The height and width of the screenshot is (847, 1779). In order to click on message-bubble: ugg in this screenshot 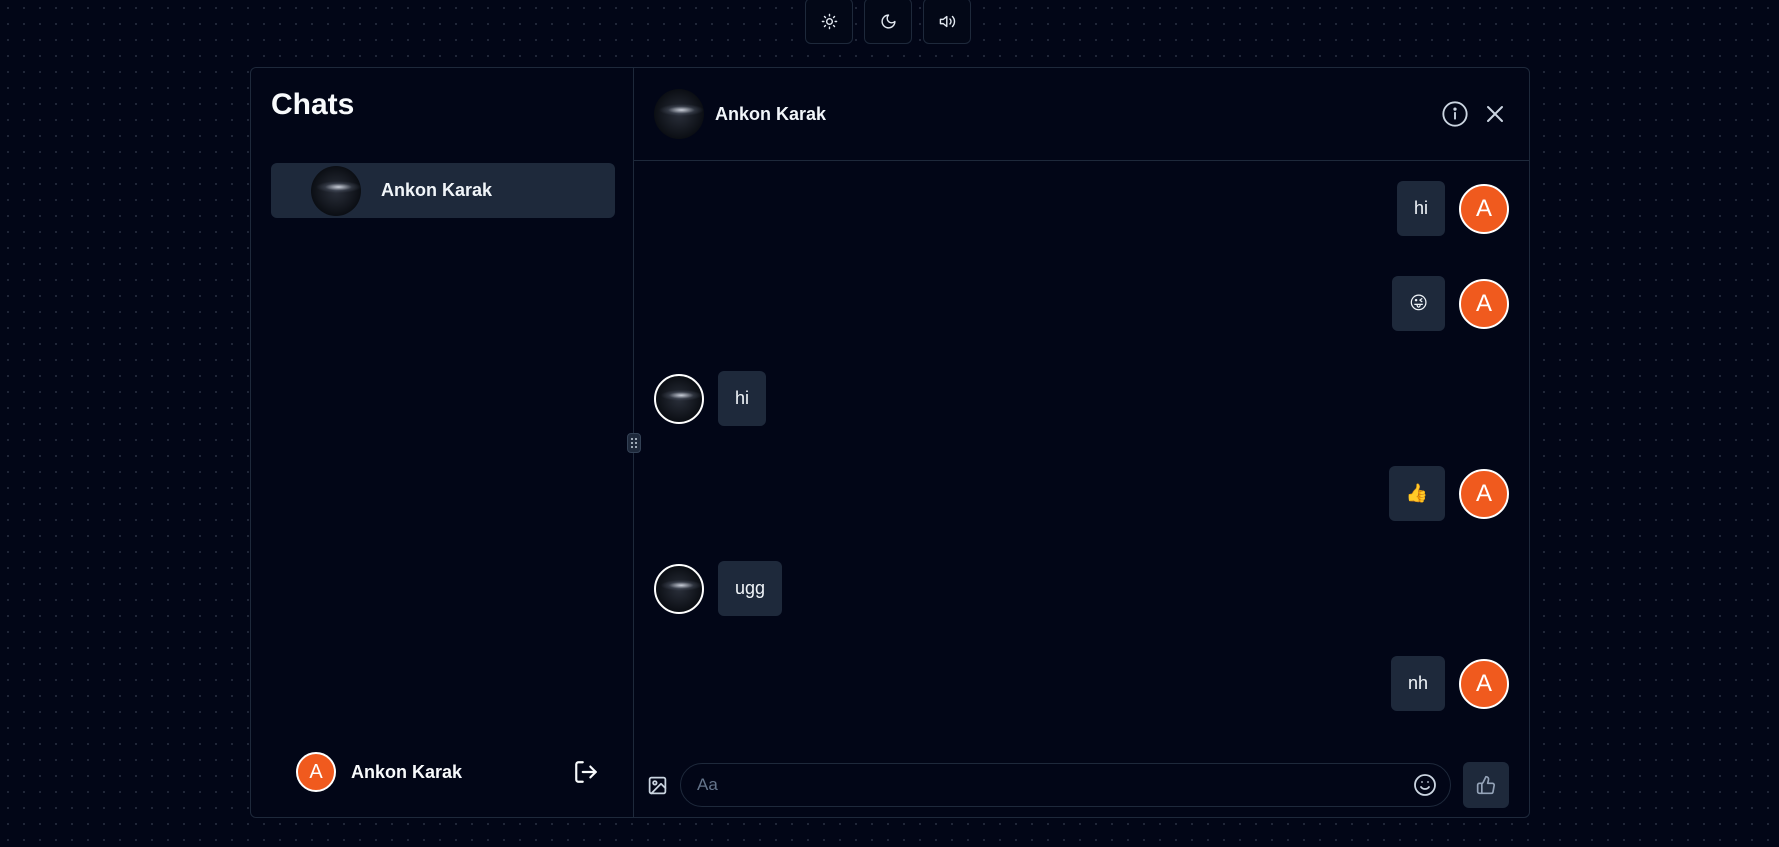, I will do `click(750, 588)`.